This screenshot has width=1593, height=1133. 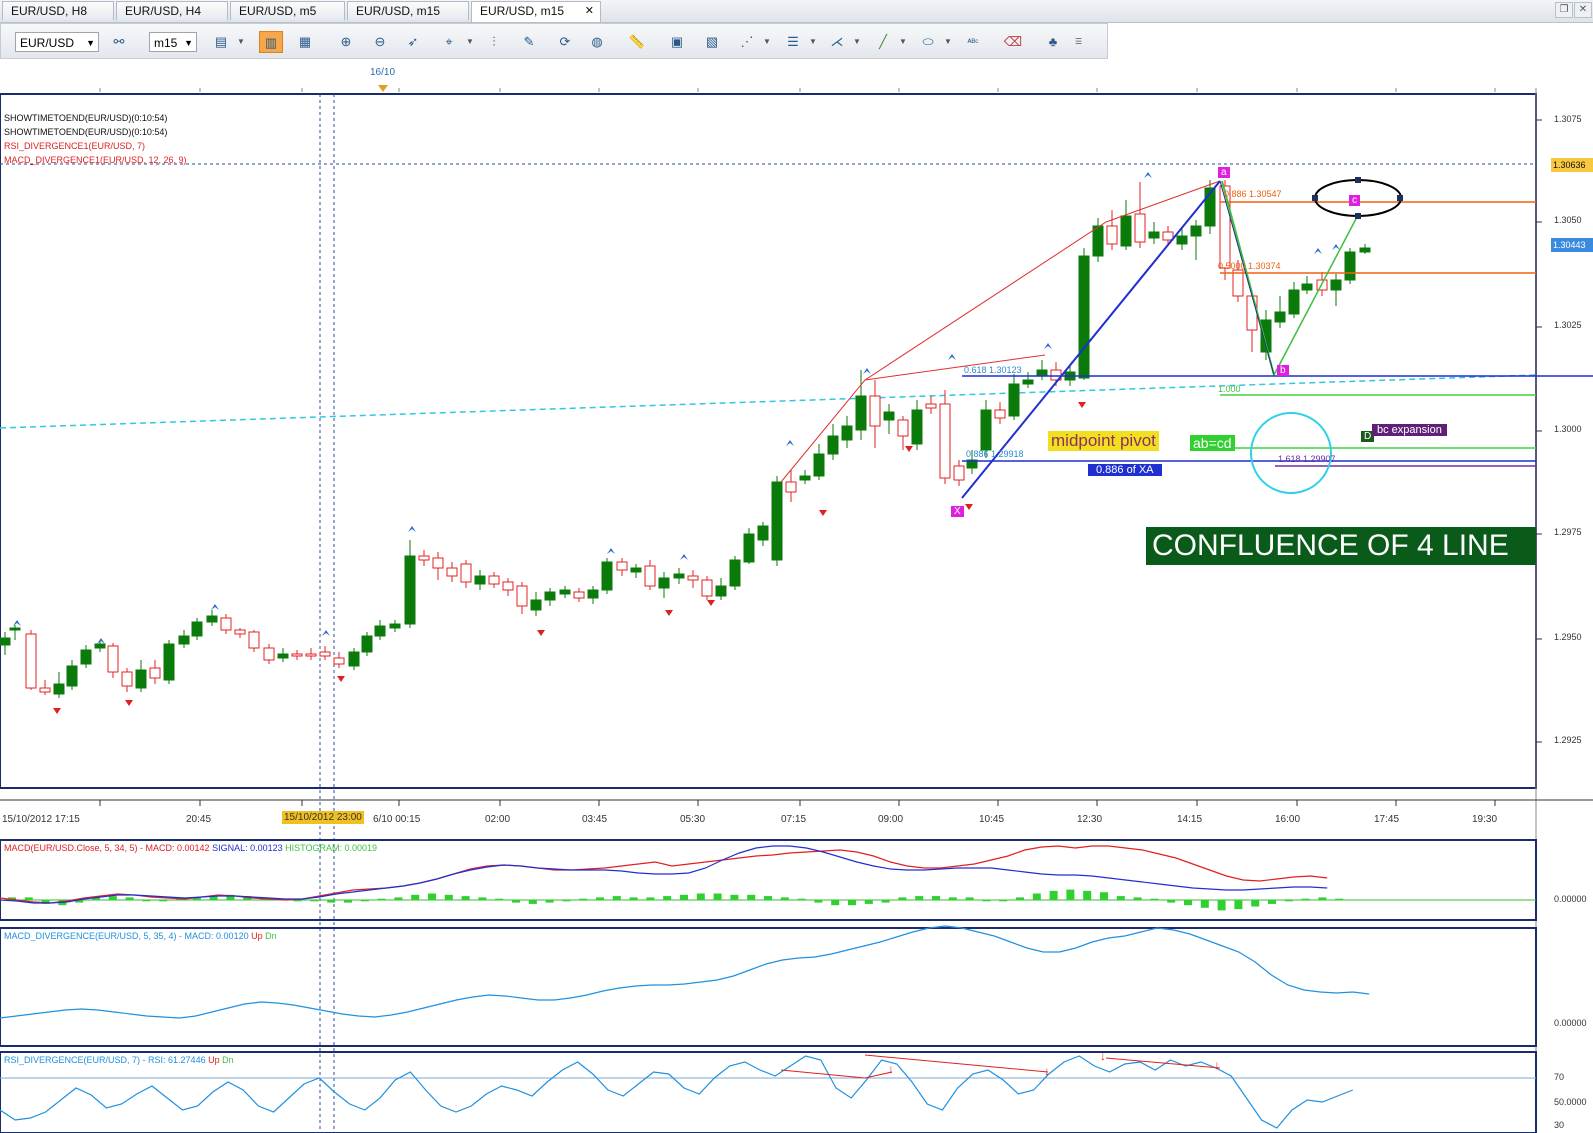 What do you see at coordinates (693, 819) in the screenshot?
I see `x-label: 05:30` at bounding box center [693, 819].